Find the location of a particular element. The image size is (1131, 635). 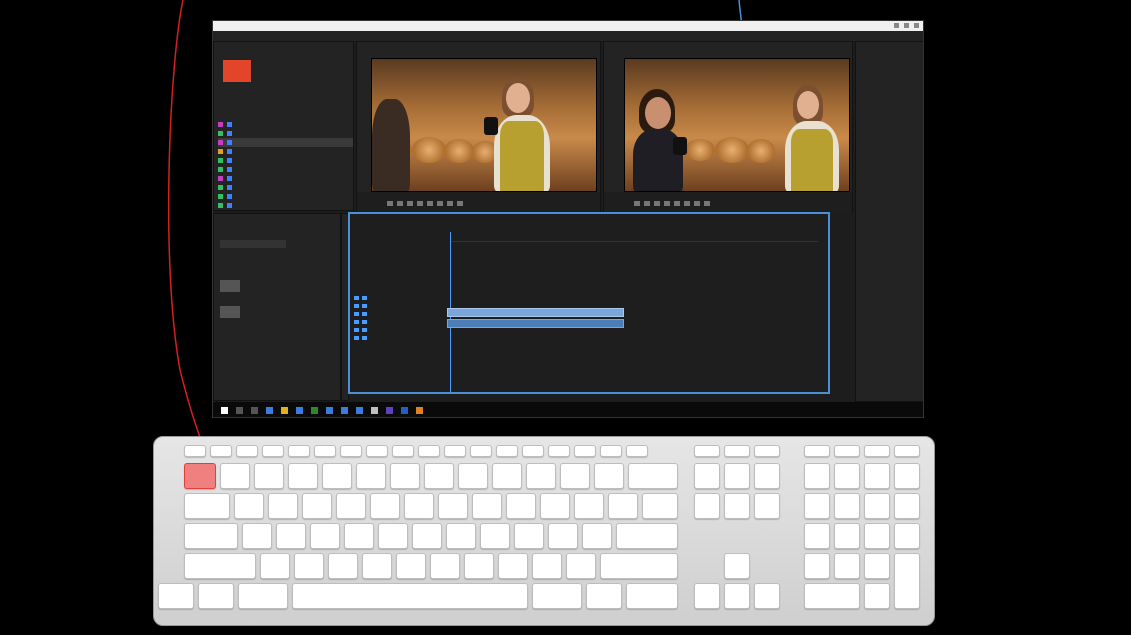

key-f25 is located at coordinates (907, 451).